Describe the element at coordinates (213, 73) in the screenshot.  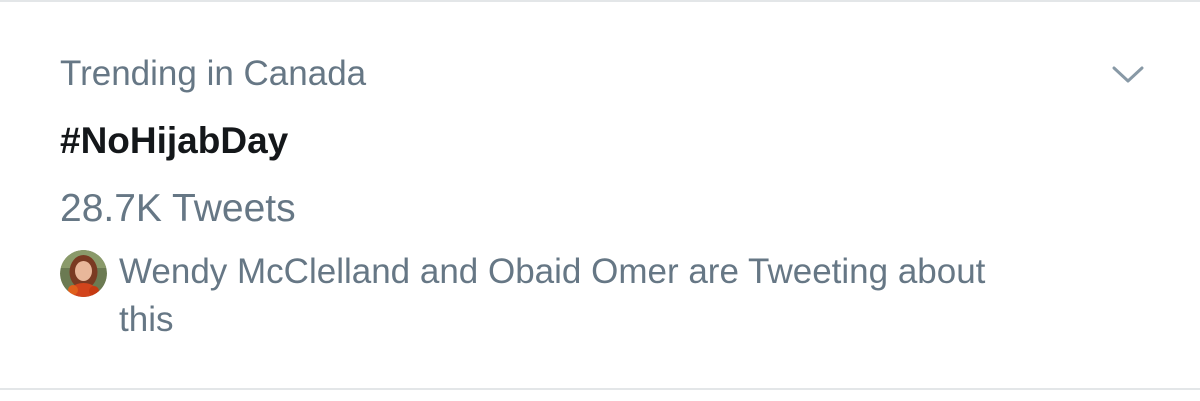
I see `trend-context: Trending in Canada` at that location.